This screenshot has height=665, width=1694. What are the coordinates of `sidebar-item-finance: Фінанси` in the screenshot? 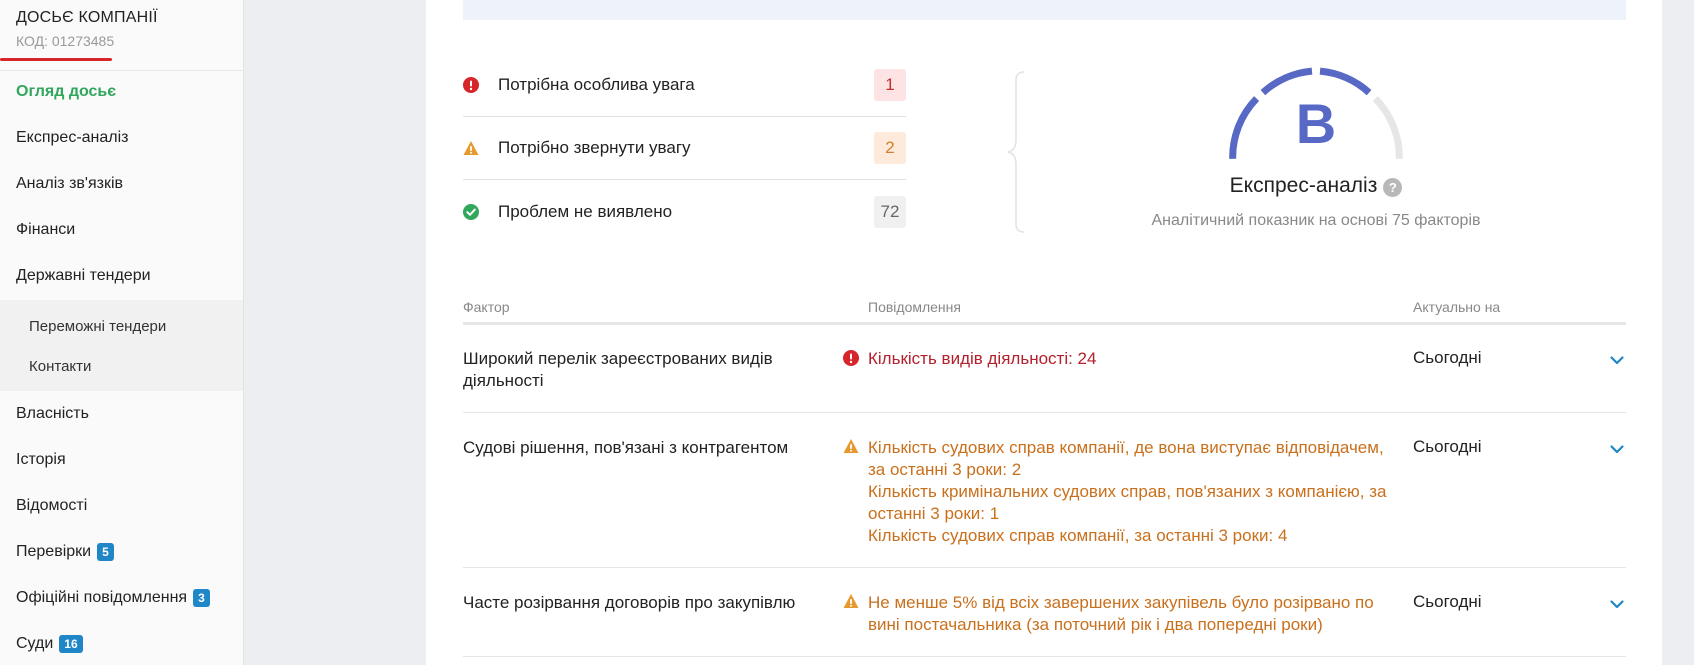 It's located at (45, 230).